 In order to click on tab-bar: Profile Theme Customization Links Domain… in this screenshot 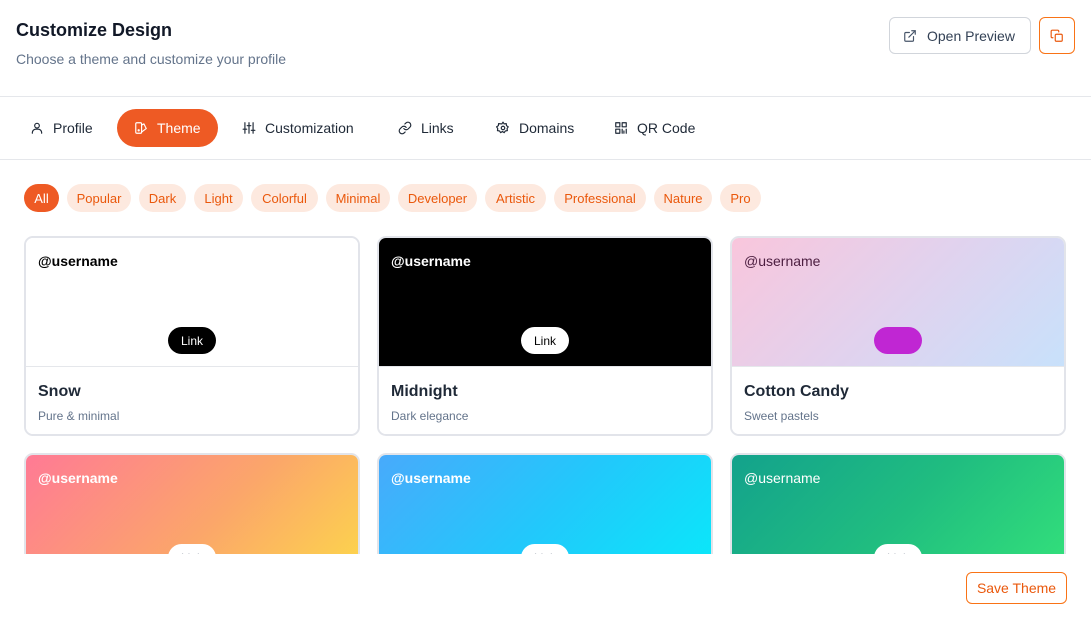, I will do `click(545, 128)`.